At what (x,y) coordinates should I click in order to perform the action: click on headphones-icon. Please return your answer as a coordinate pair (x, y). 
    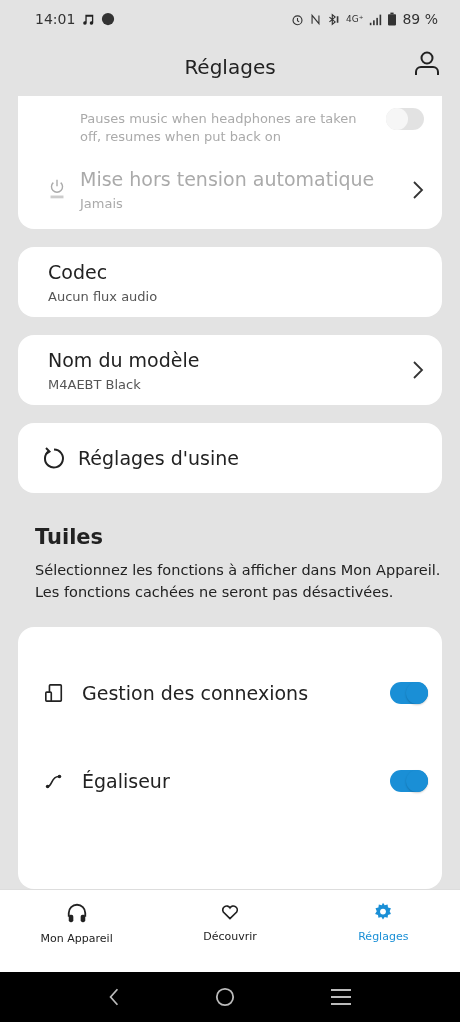
    Looking at the image, I should click on (76, 913).